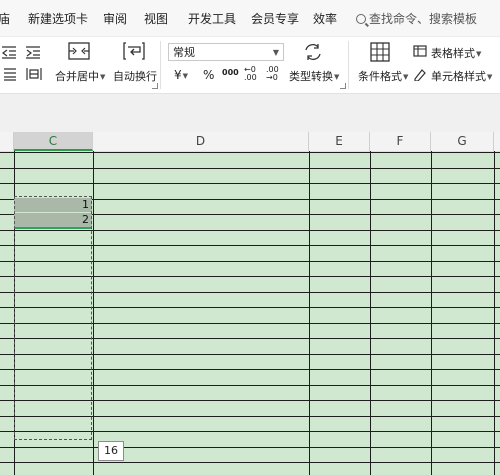 This screenshot has width=500, height=475. I want to click on percent-button: %, so click(208, 75).